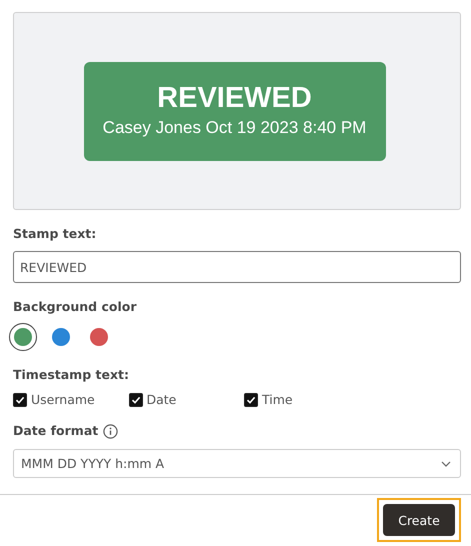 Image resolution: width=471 pixels, height=546 pixels. Describe the element at coordinates (234, 99) in the screenshot. I see `stamp-title: REVIEWED` at that location.